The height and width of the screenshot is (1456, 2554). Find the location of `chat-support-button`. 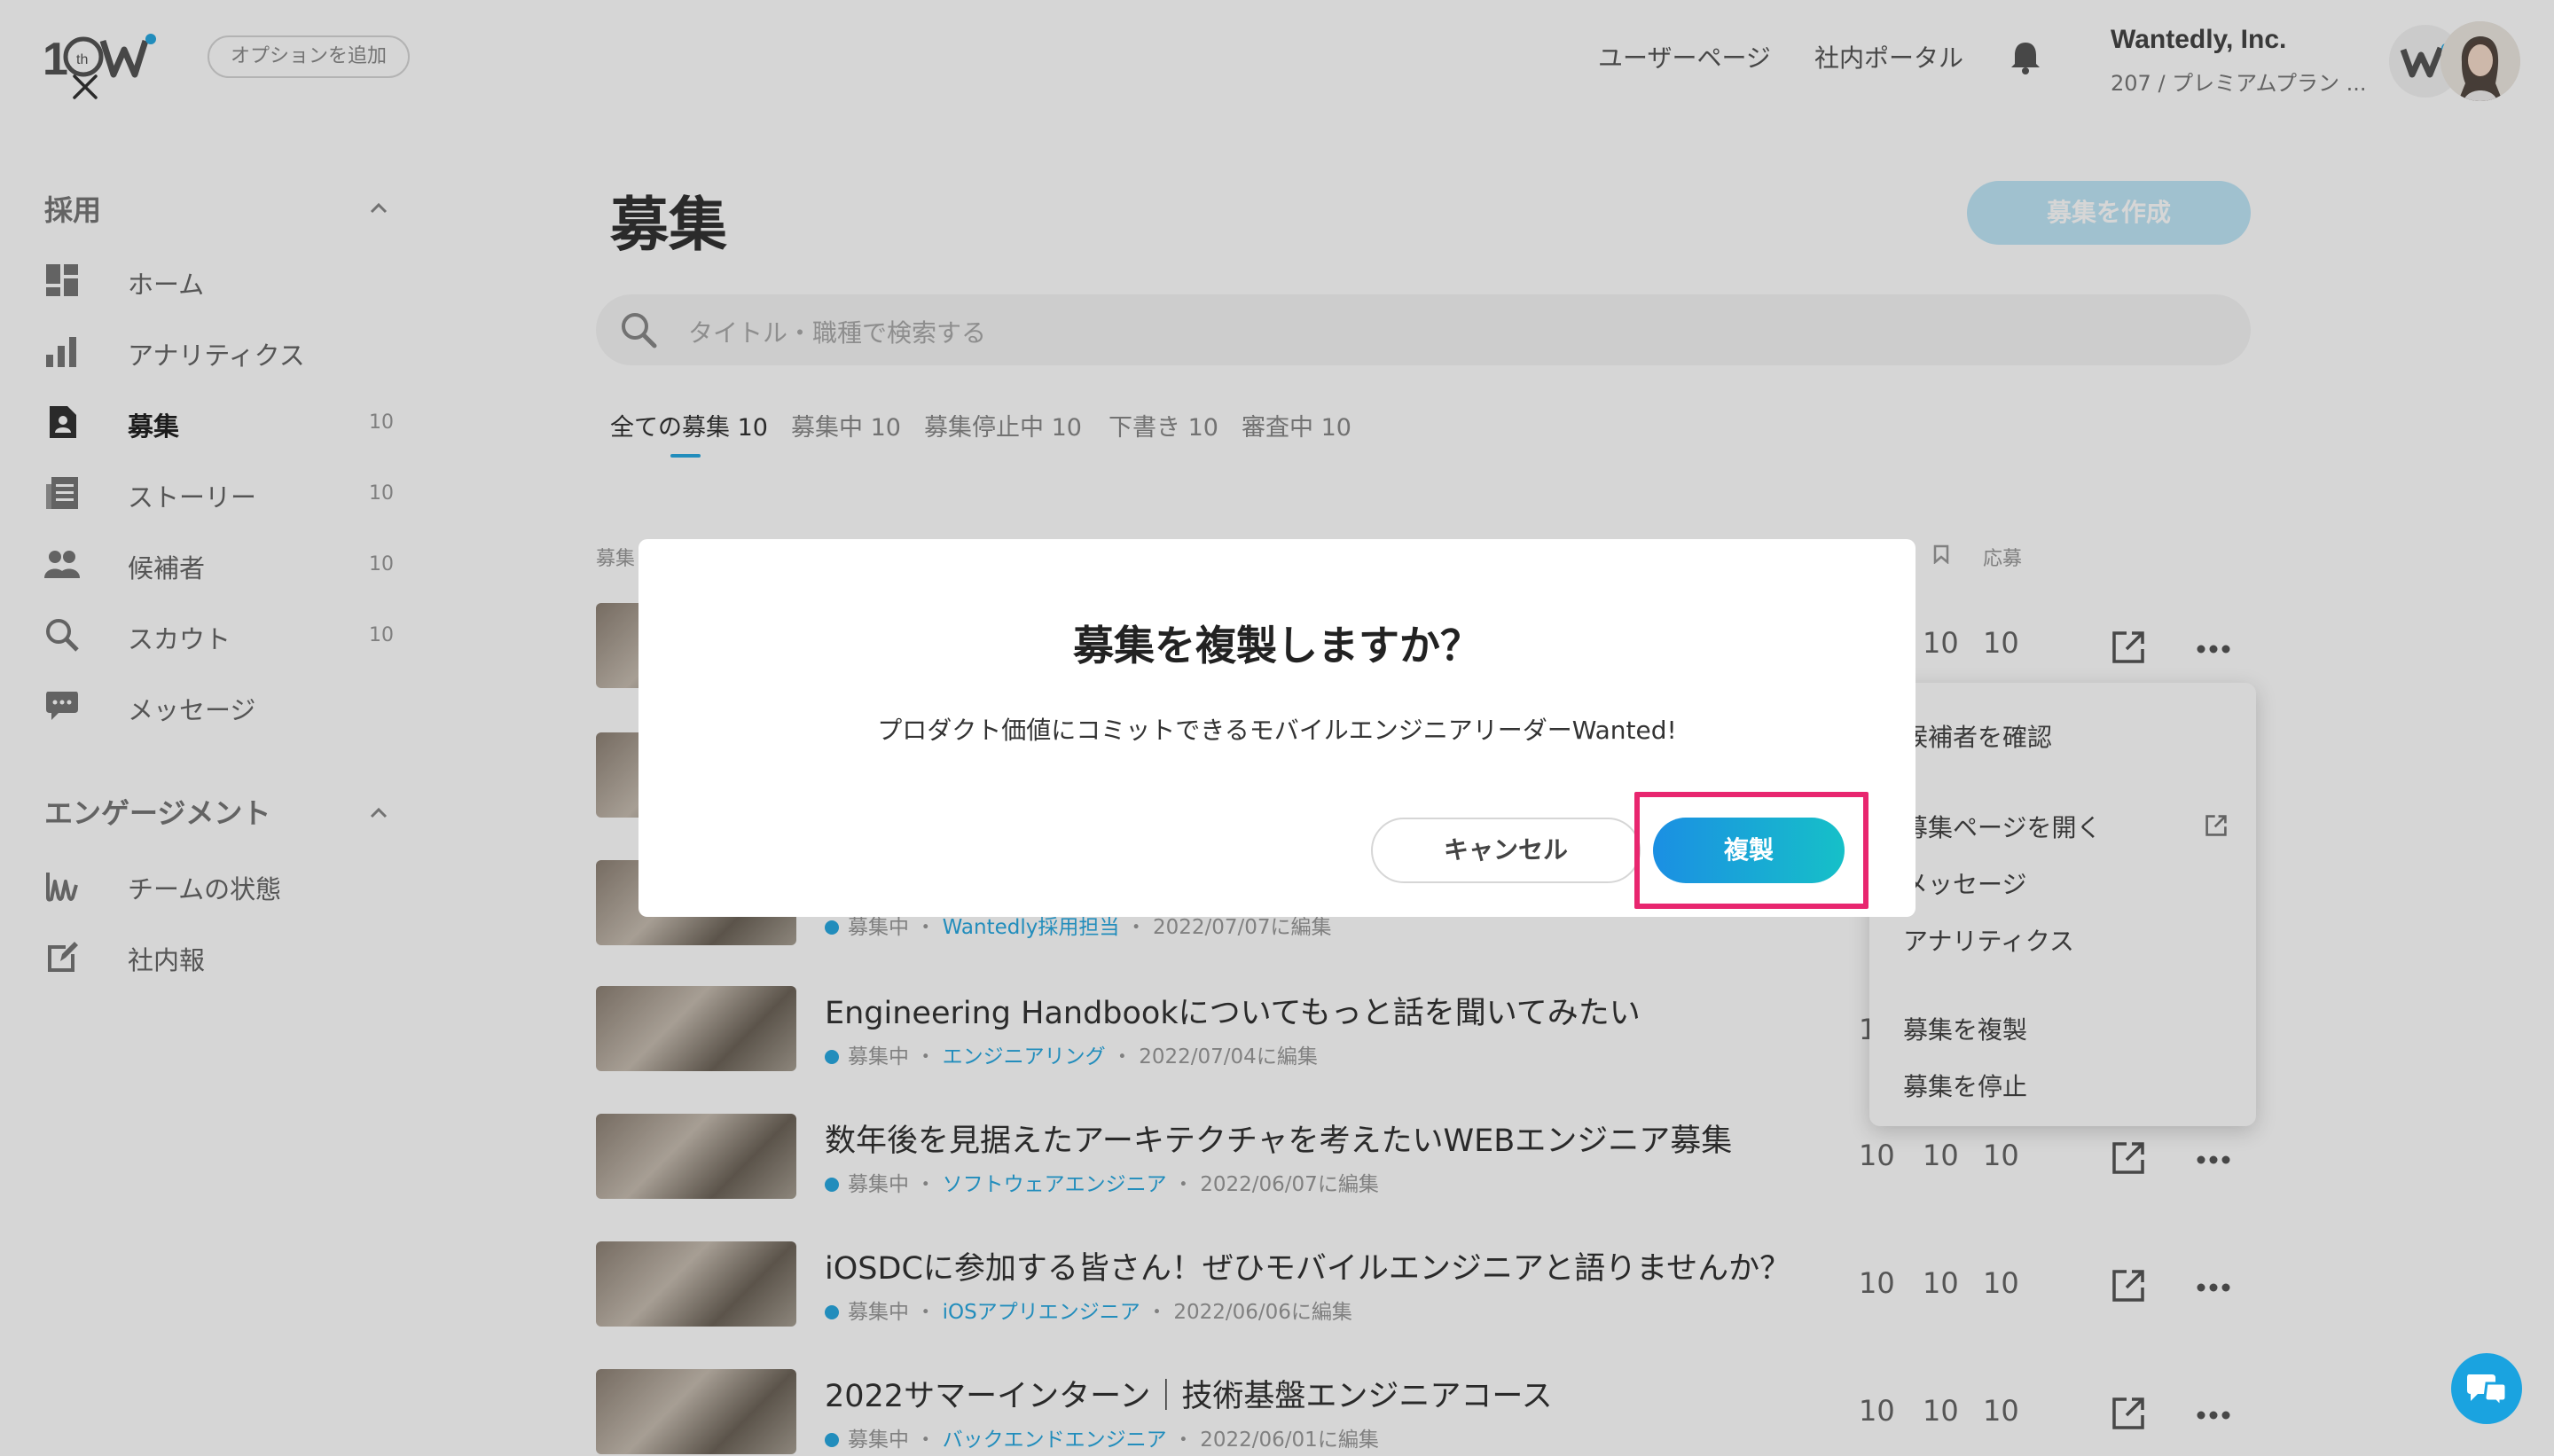

chat-support-button is located at coordinates (2486, 1388).